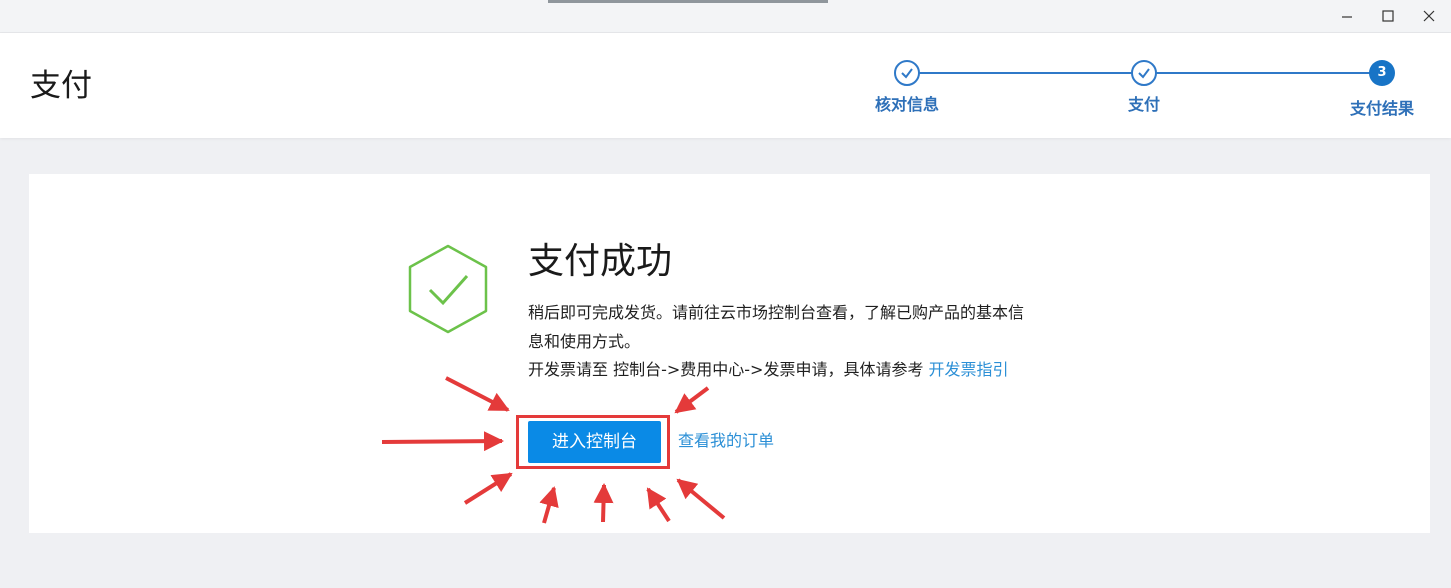  I want to click on enter-console-button: 进入控制台, so click(594, 442).